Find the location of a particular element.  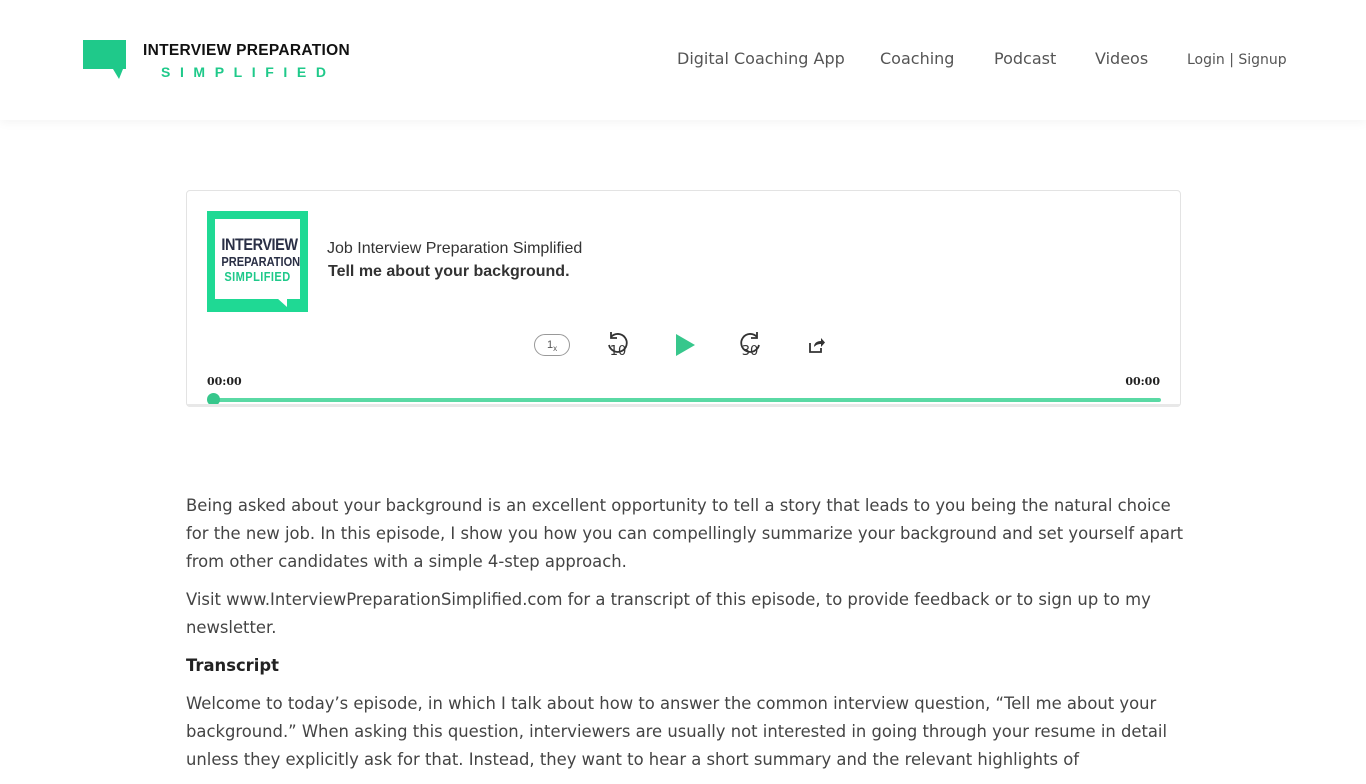

playback-speed-button: 1x is located at coordinates (552, 345).